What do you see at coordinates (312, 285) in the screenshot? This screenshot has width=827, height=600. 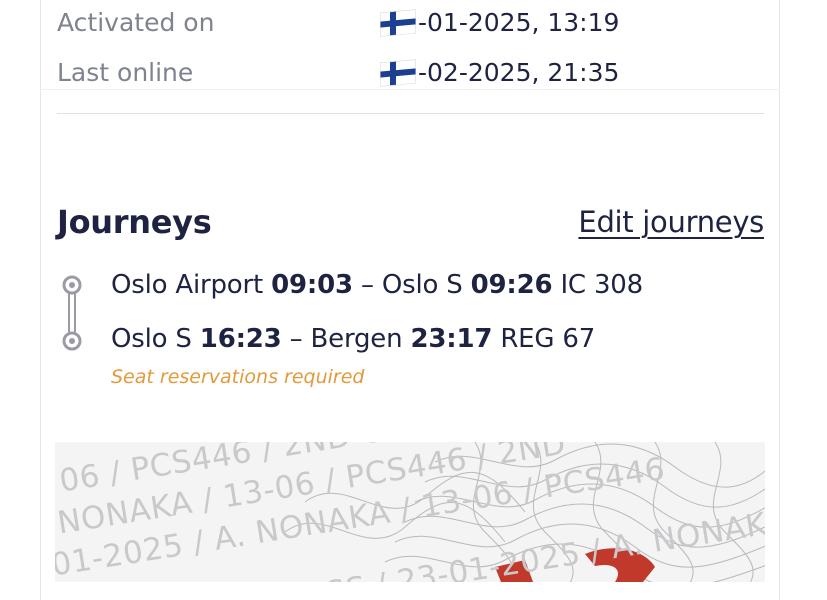 I see `journey-departure-time: 09:03` at bounding box center [312, 285].